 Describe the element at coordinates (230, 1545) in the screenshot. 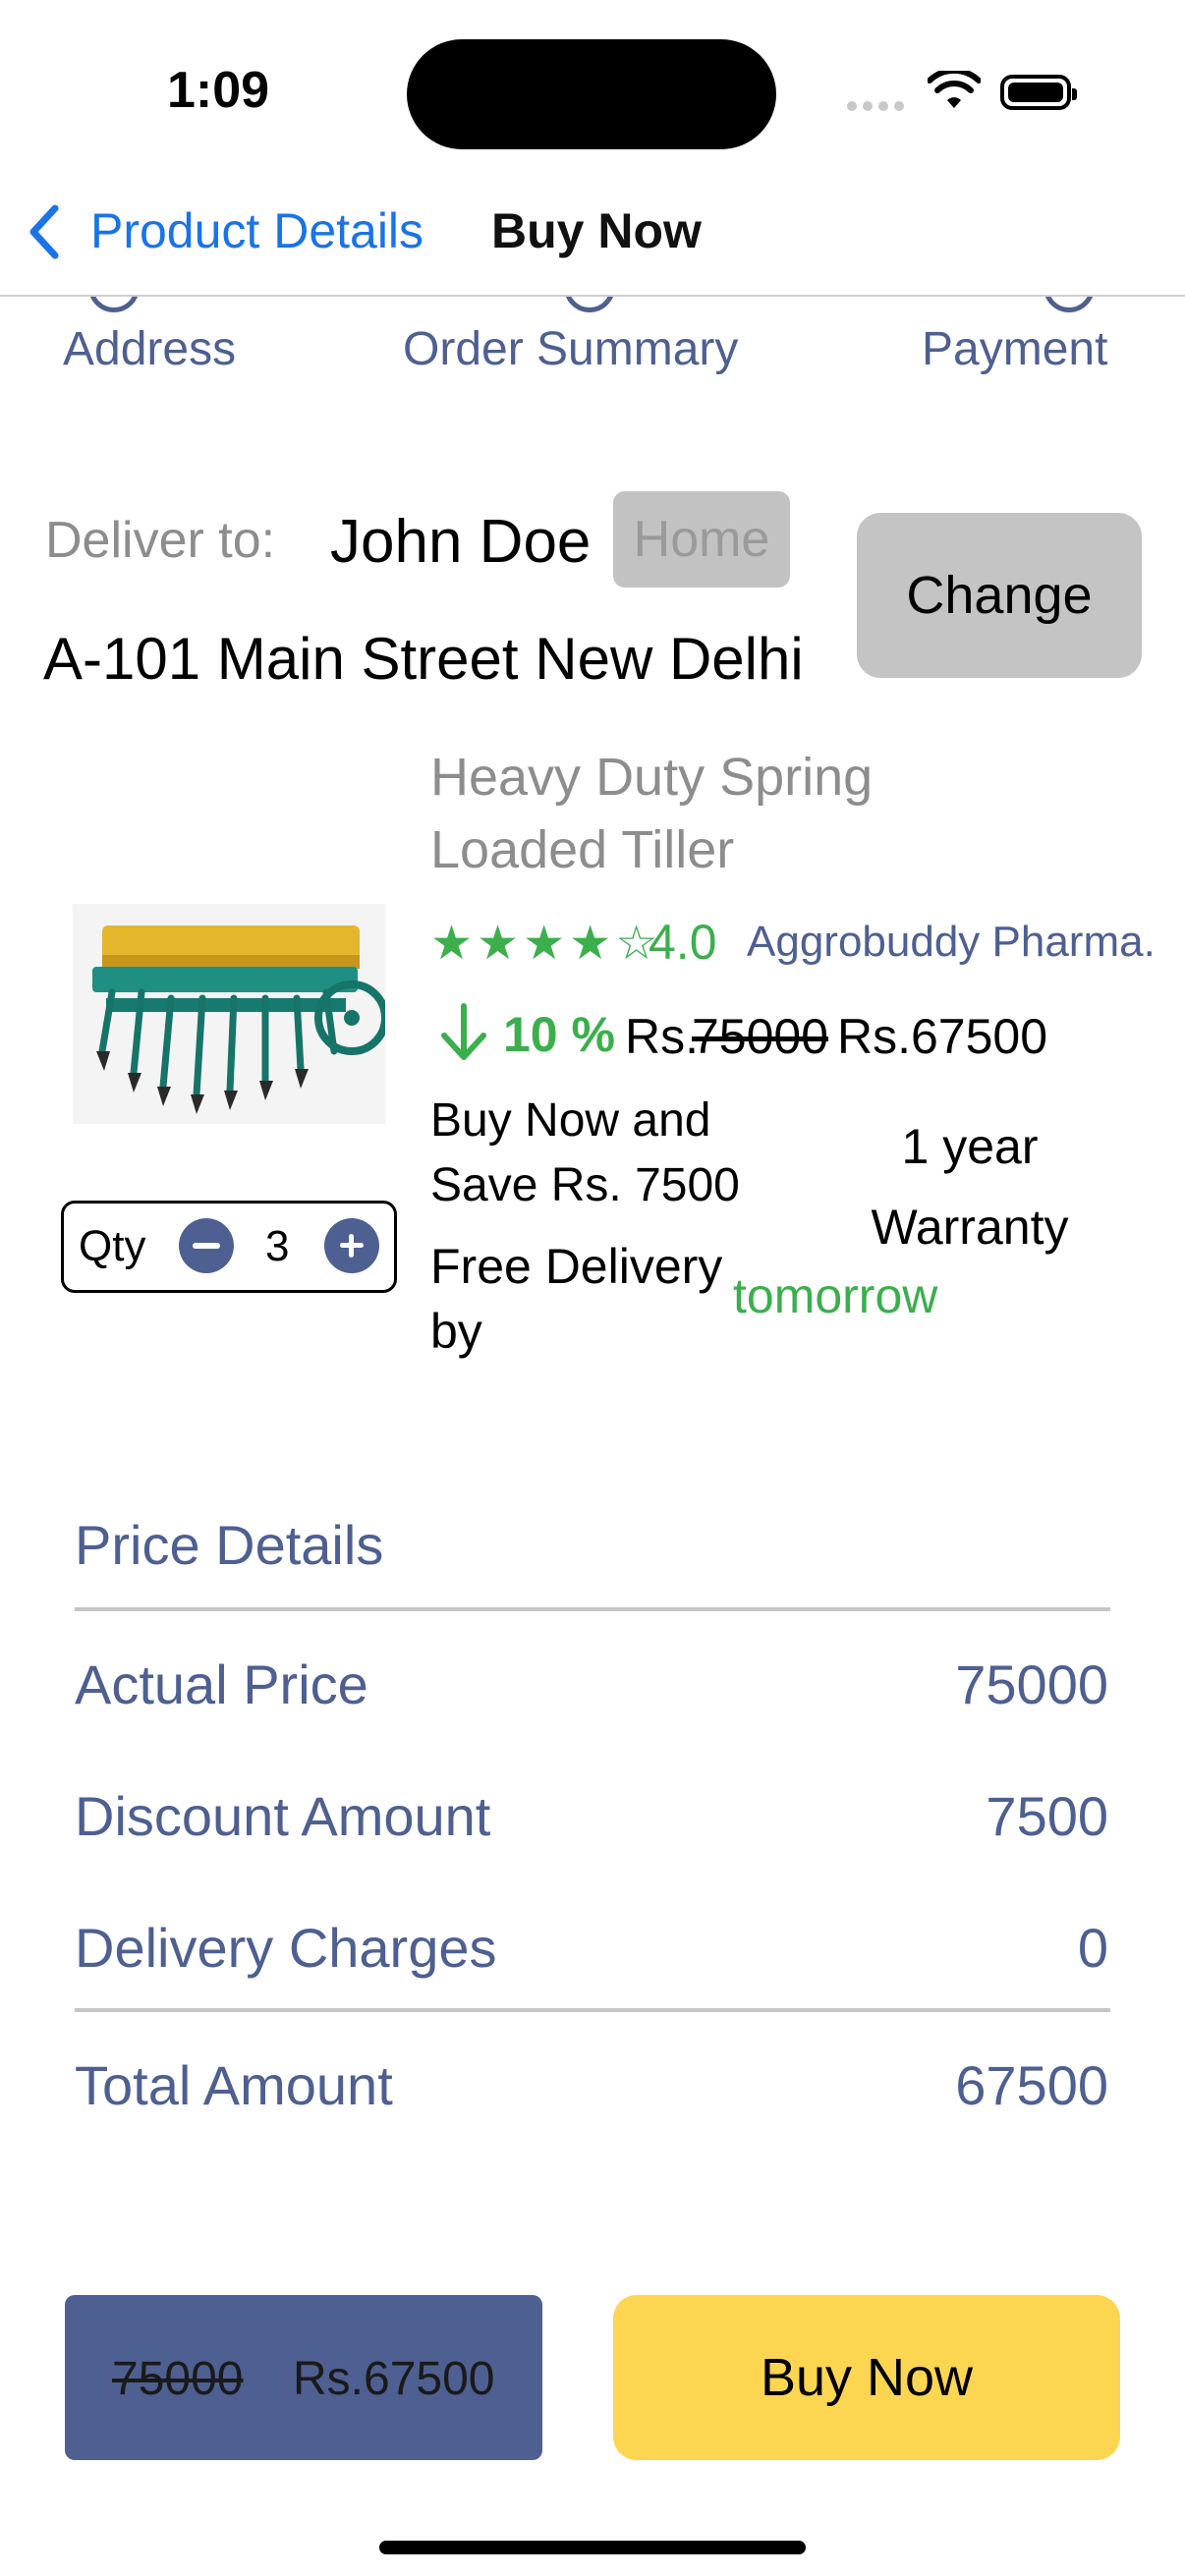

I see `price-details-title: Price Details` at that location.